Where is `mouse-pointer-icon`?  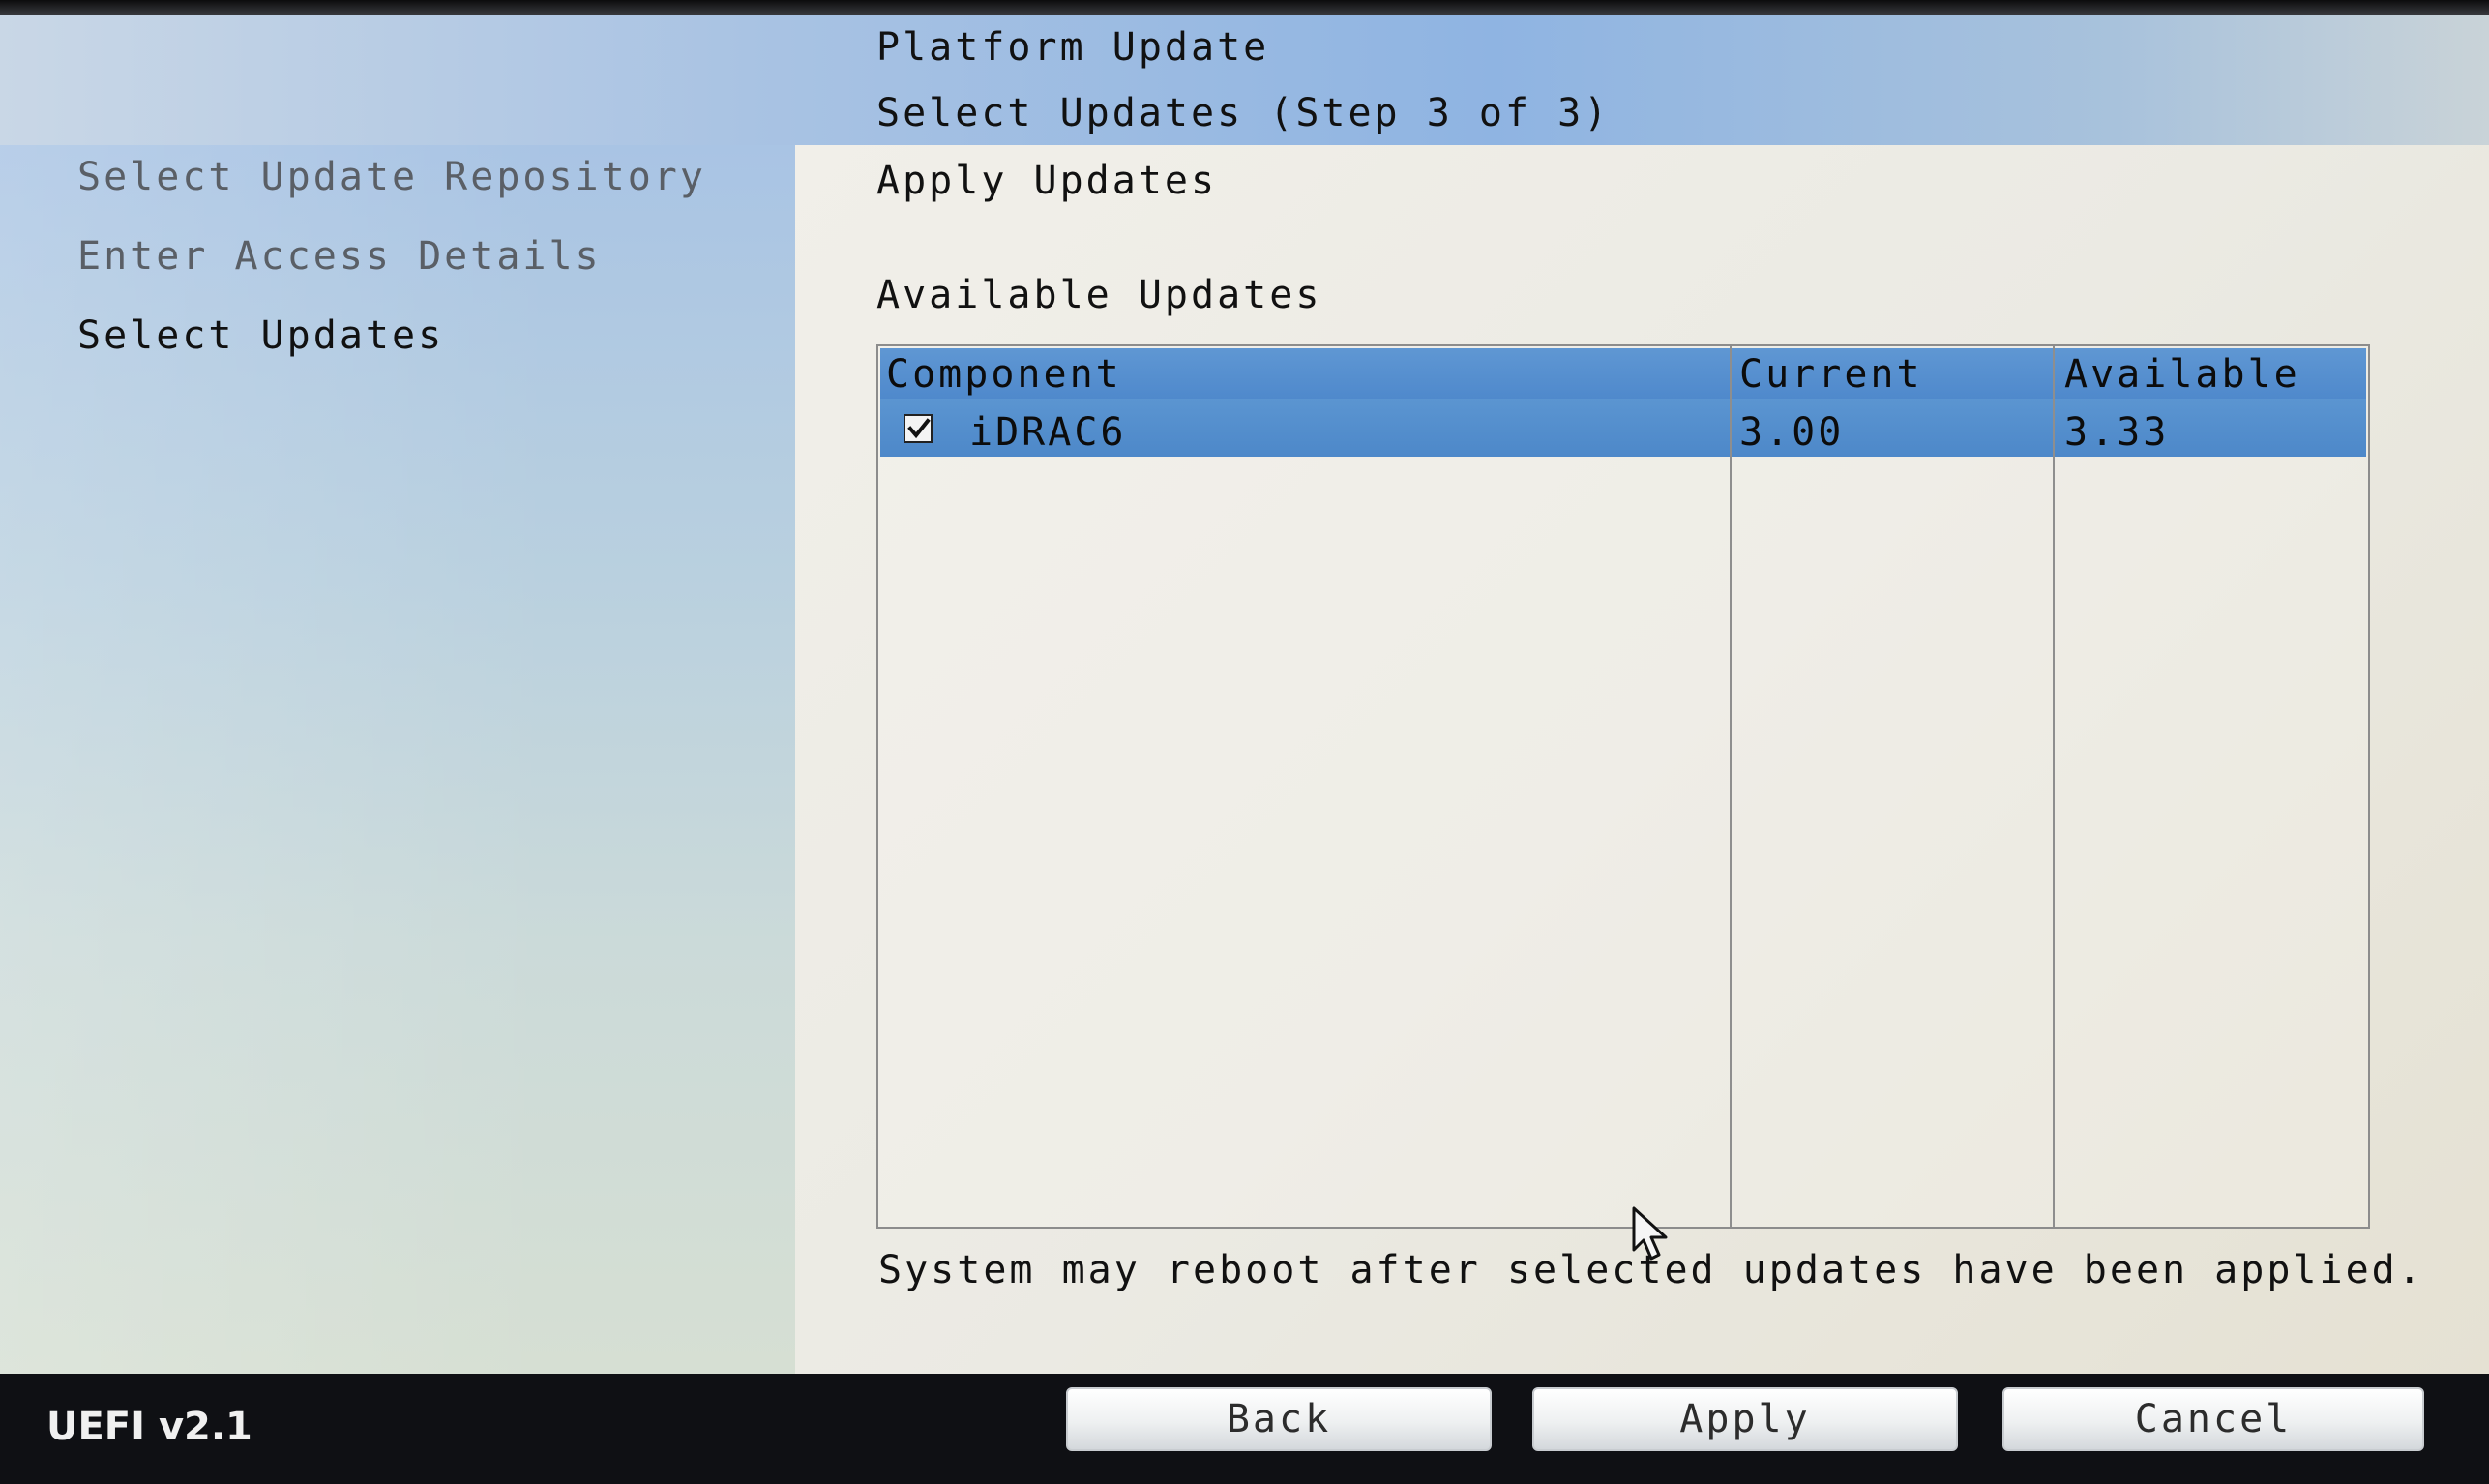 mouse-pointer-icon is located at coordinates (1650, 1233).